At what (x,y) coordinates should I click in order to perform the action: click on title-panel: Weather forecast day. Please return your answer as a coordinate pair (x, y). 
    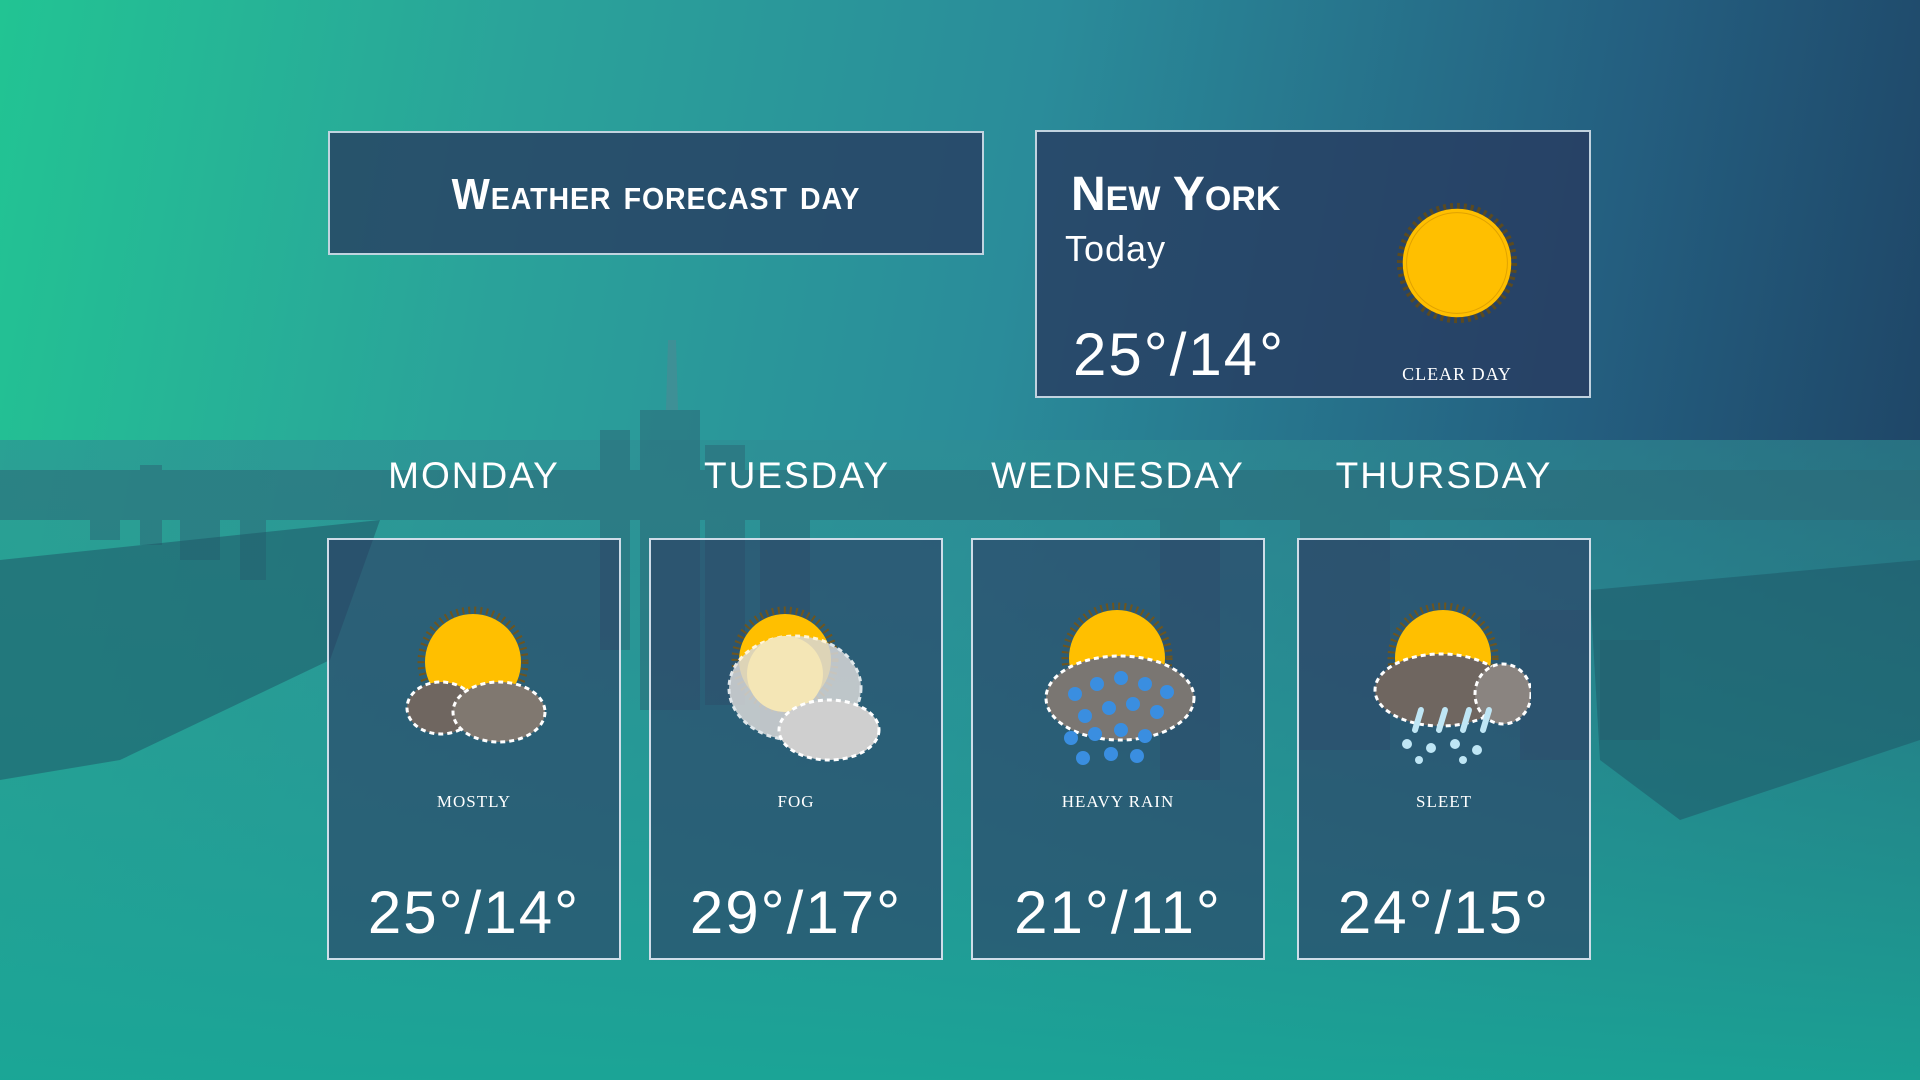
    Looking at the image, I should click on (656, 193).